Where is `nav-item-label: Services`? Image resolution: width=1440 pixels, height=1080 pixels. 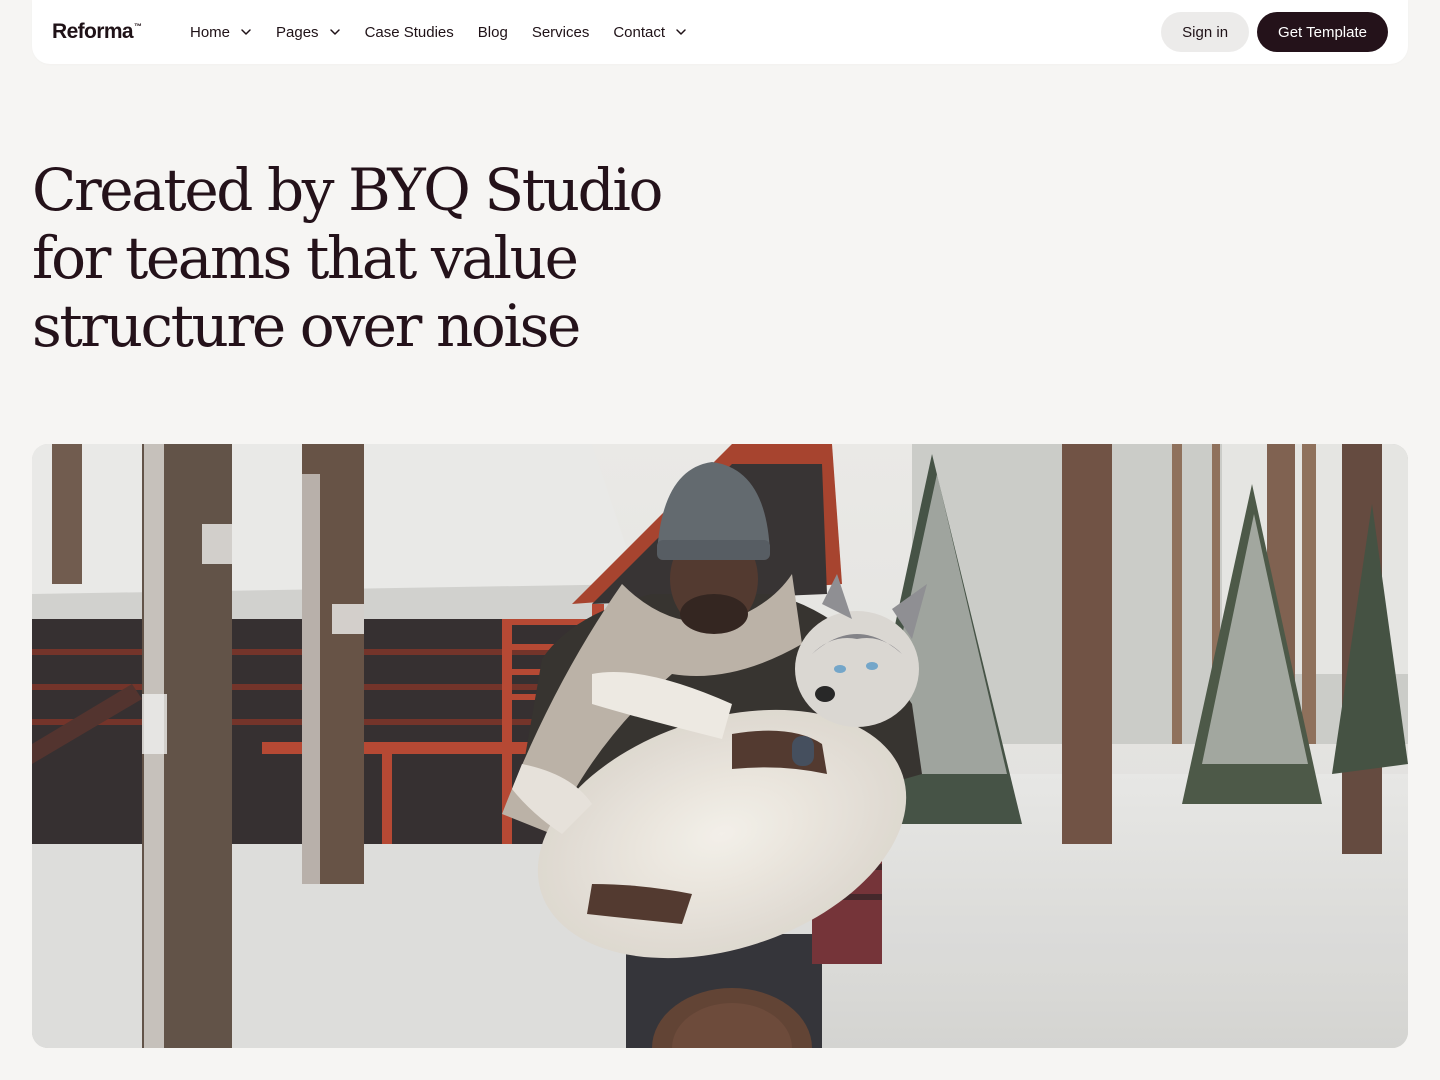
nav-item-label: Services is located at coordinates (560, 32).